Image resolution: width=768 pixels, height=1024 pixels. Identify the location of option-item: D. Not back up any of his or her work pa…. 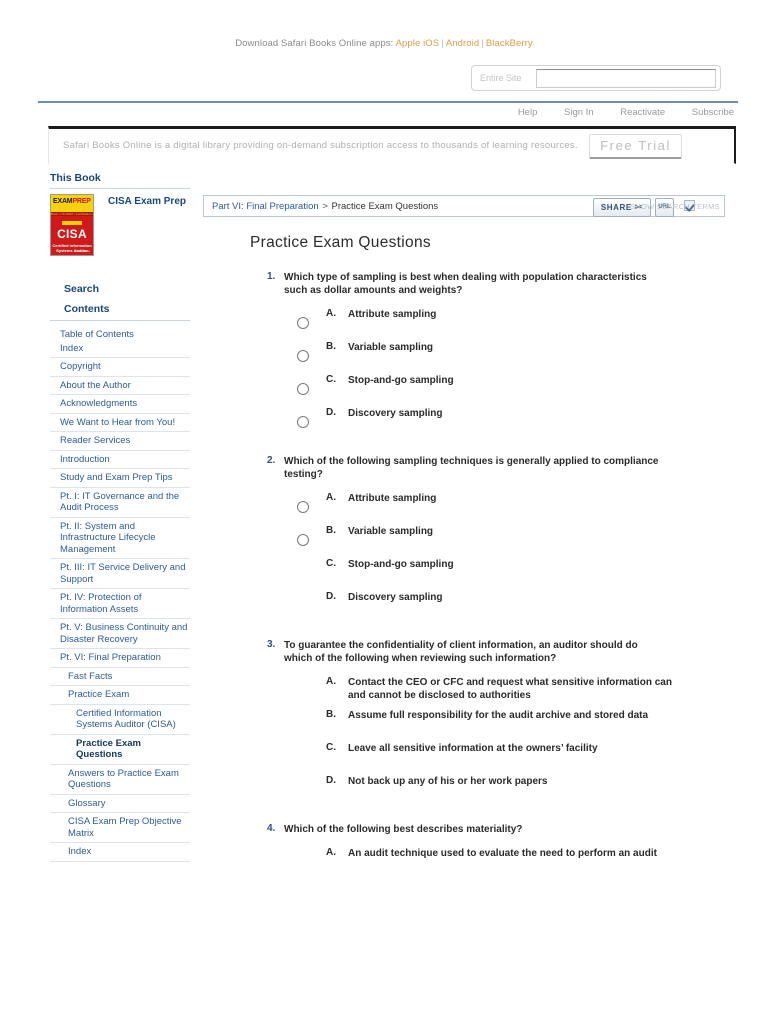
(525, 791).